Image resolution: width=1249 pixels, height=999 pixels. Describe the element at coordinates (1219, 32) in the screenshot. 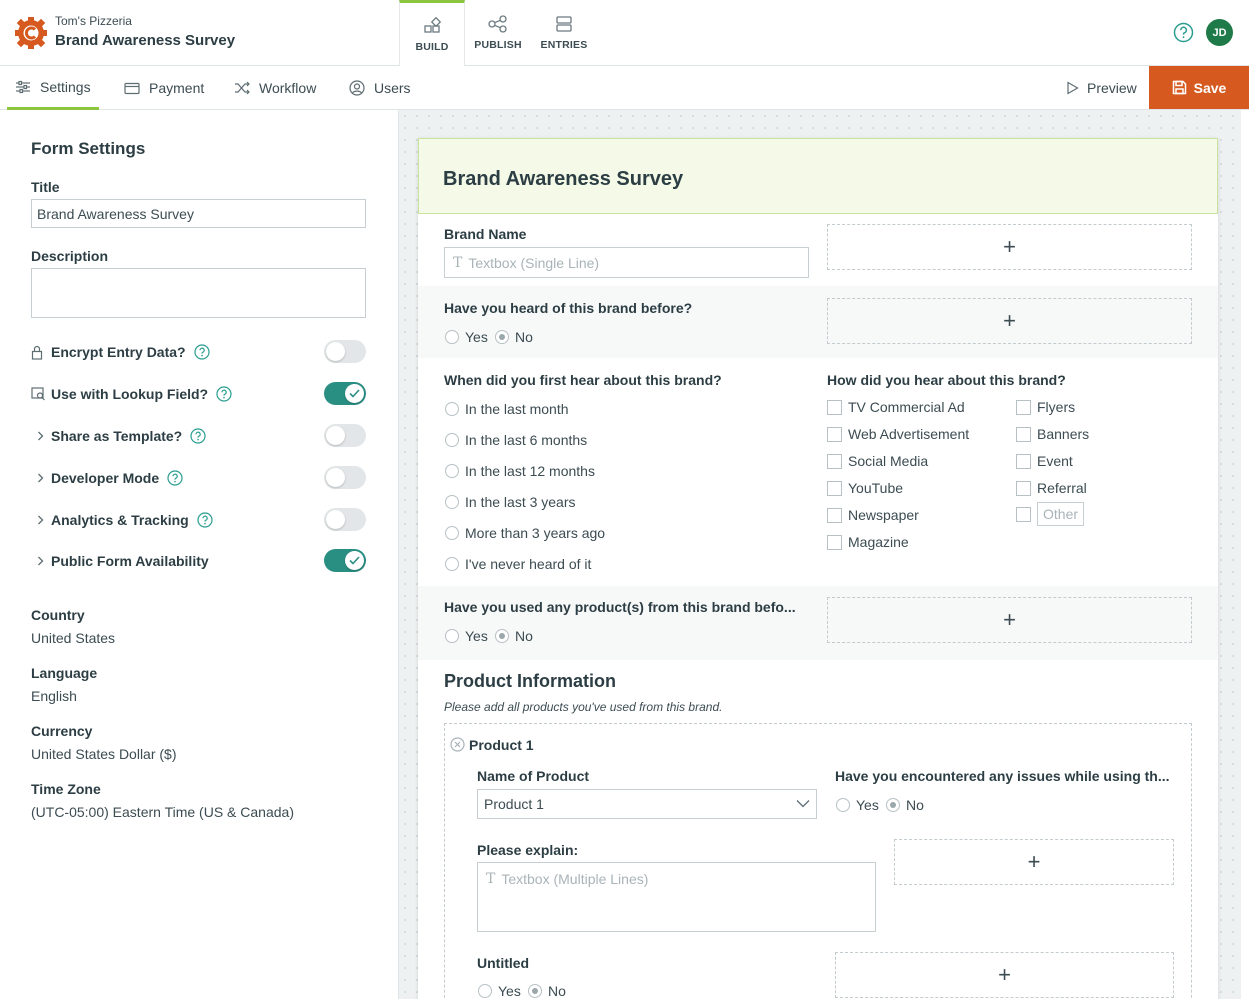

I see `user-avatar: JD` at that location.